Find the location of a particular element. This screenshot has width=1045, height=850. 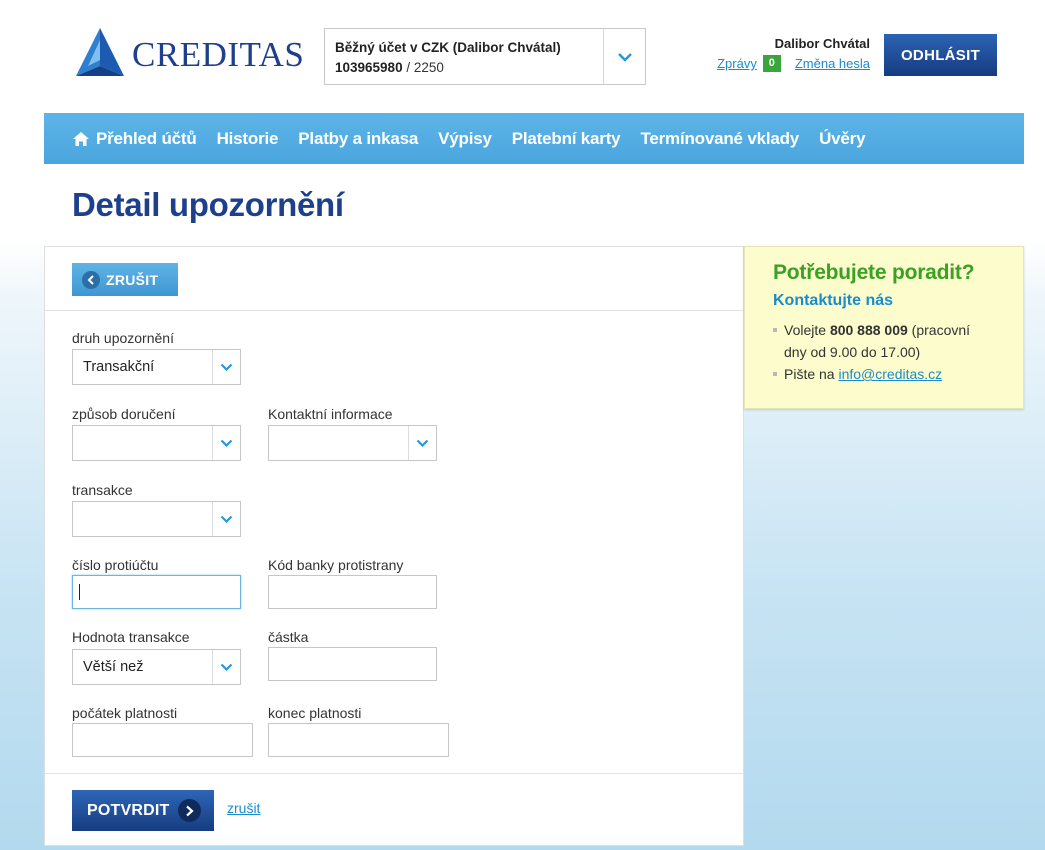

transaction-value-label: Hodnota transakce is located at coordinates (131, 637).